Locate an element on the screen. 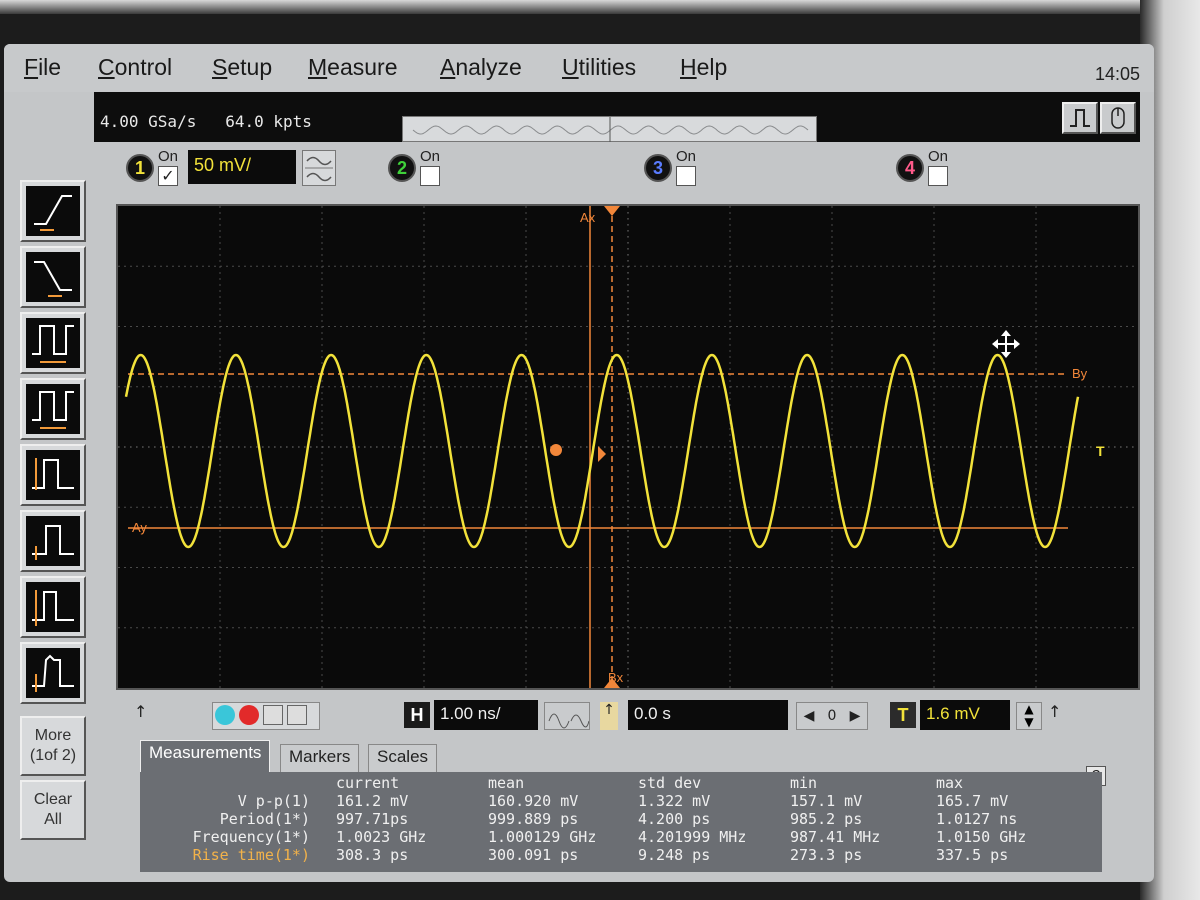 The width and height of the screenshot is (1200, 900). stop-circle-icon is located at coordinates (249, 715).